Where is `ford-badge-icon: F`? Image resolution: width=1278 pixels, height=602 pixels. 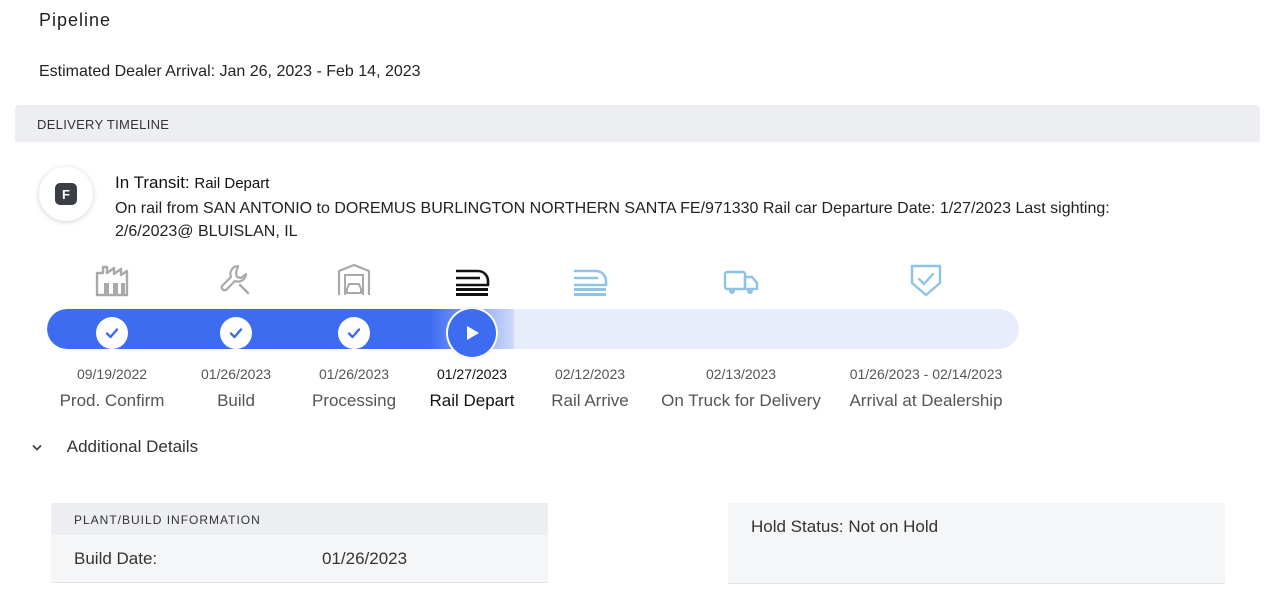
ford-badge-icon: F is located at coordinates (66, 194).